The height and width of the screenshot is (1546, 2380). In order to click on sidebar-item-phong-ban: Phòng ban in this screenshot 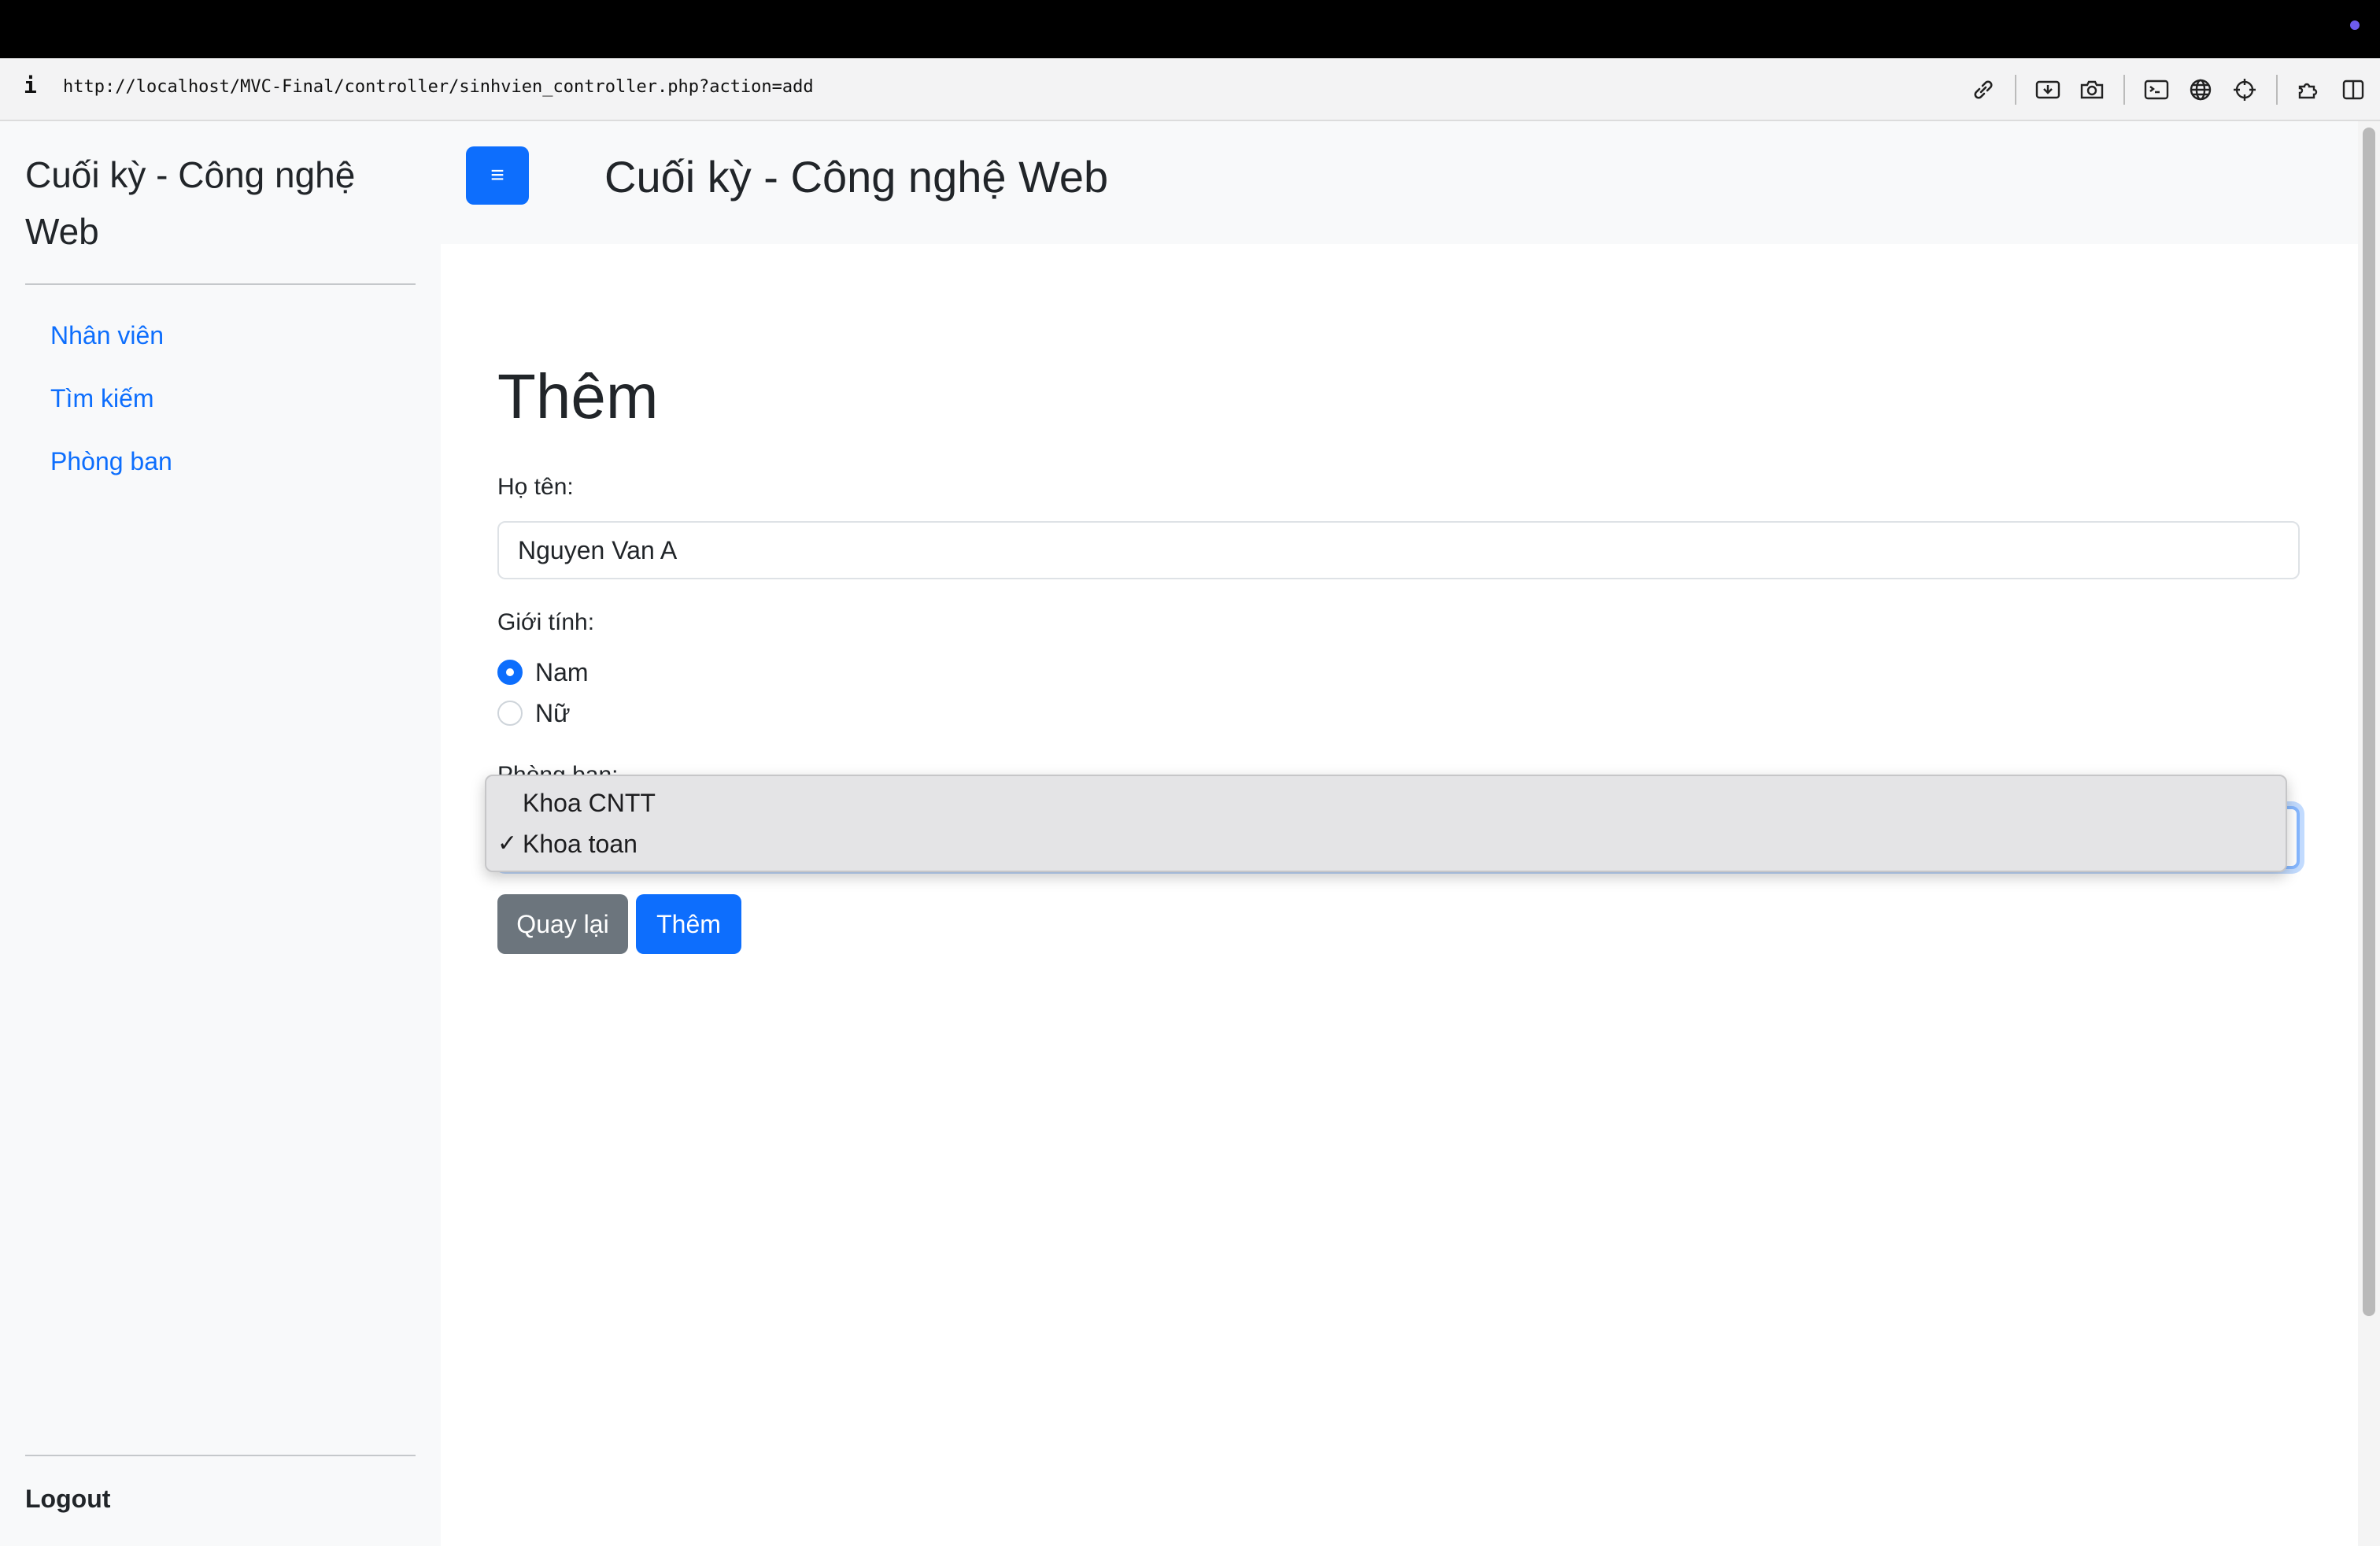, I will do `click(111, 477)`.